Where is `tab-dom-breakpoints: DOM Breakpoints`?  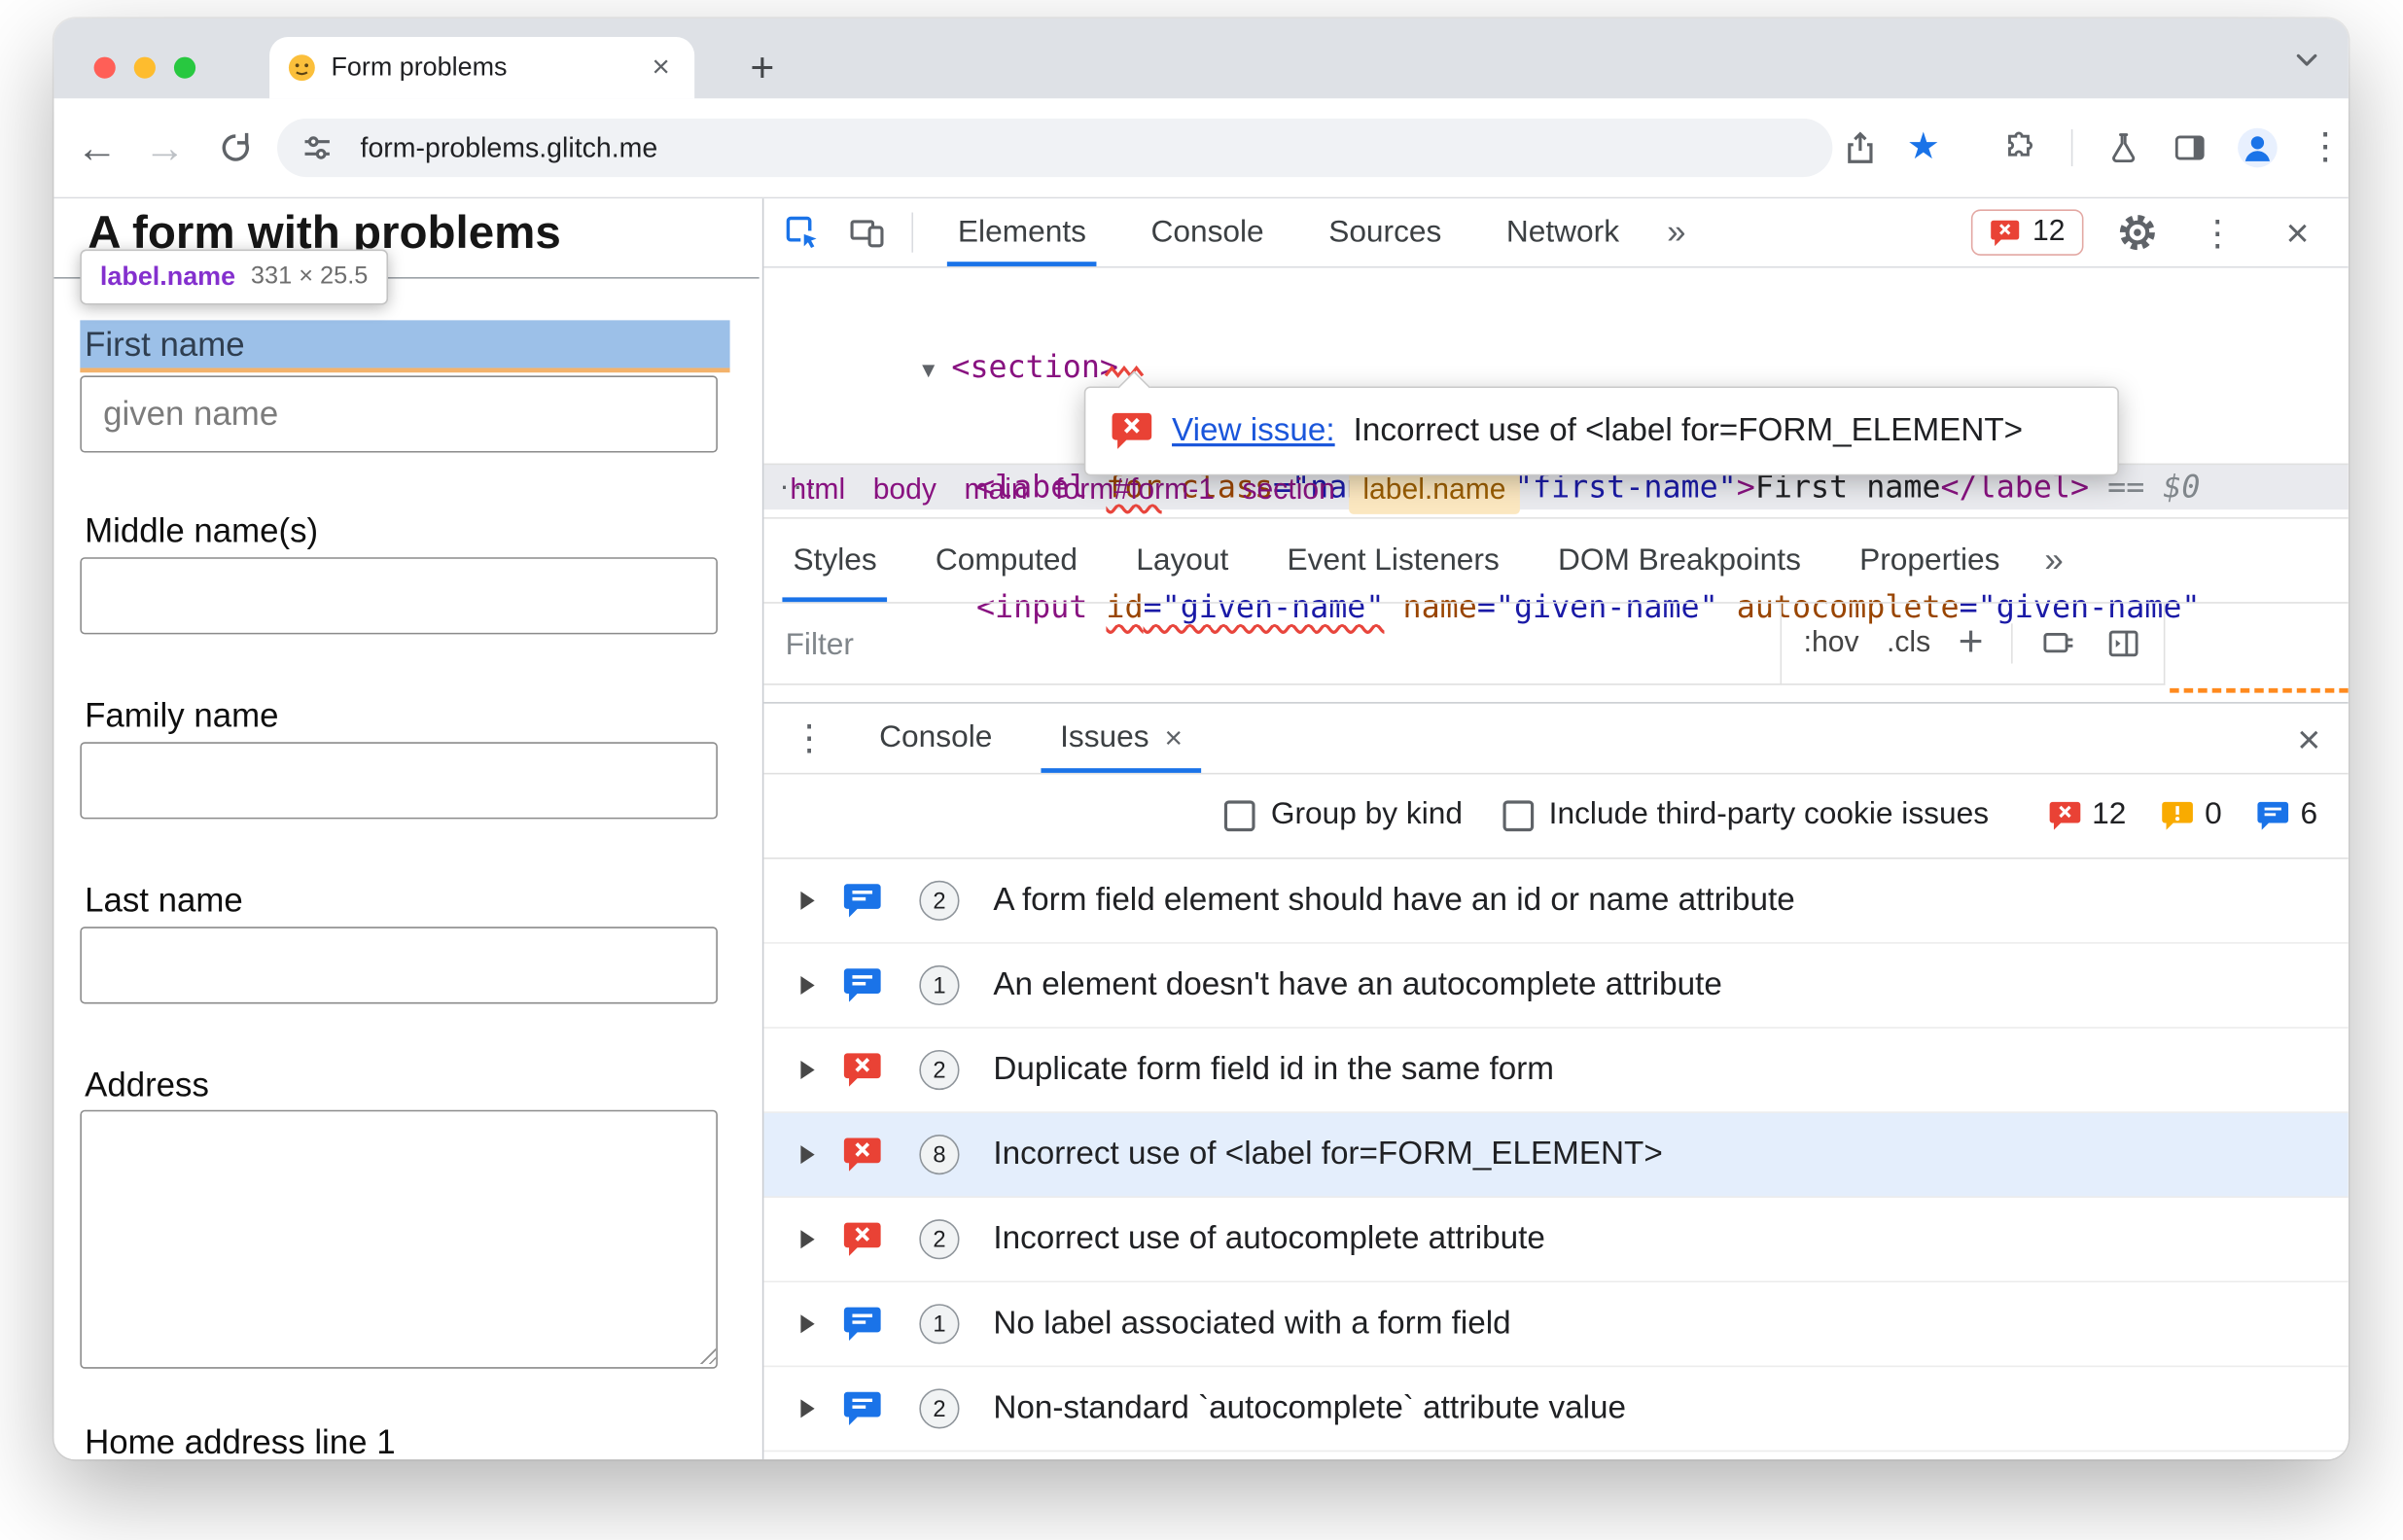 tab-dom-breakpoints: DOM Breakpoints is located at coordinates (1679, 561).